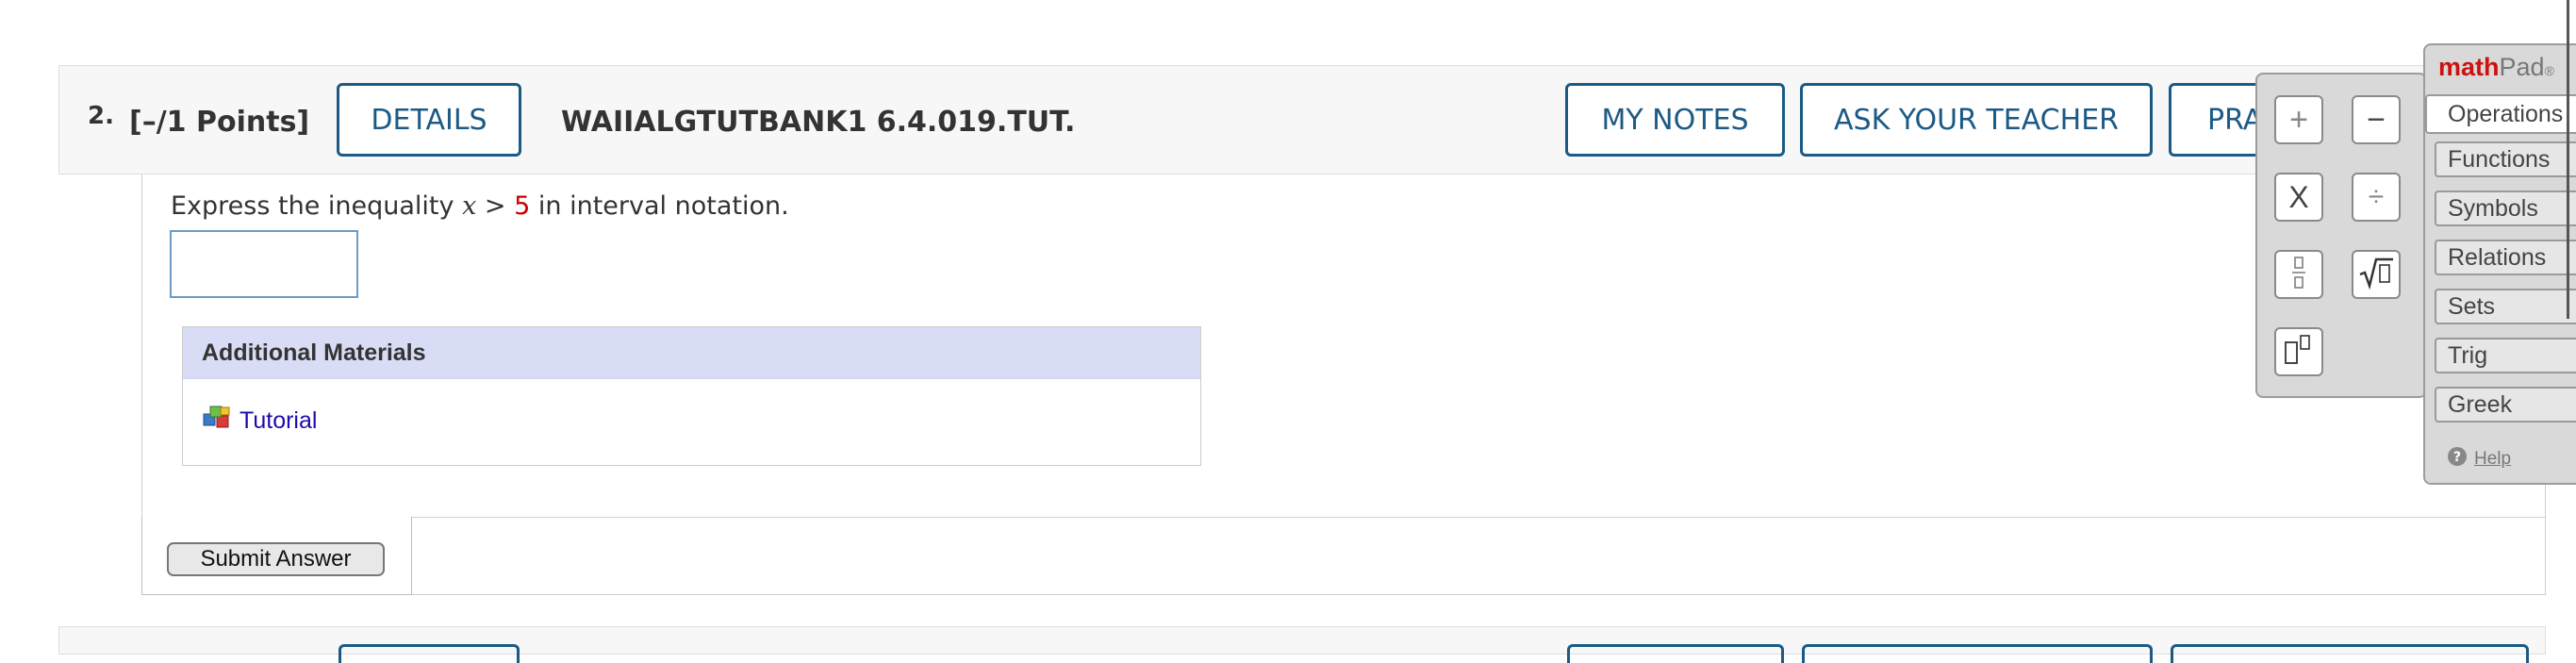 Image resolution: width=2576 pixels, height=663 pixels. I want to click on next-ask-teacher-button, so click(1977, 653).